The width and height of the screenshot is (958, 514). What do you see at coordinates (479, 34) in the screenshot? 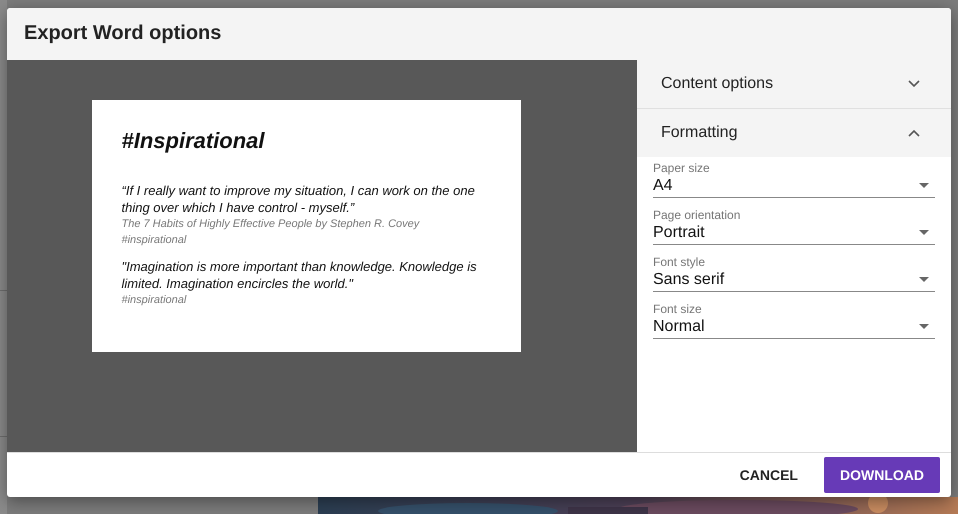
I see `dialog-title: Export Word options` at bounding box center [479, 34].